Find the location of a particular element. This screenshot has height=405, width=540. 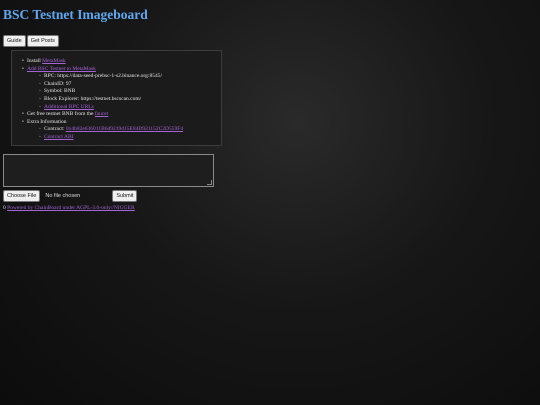

resize-grip-icon is located at coordinates (209, 182).